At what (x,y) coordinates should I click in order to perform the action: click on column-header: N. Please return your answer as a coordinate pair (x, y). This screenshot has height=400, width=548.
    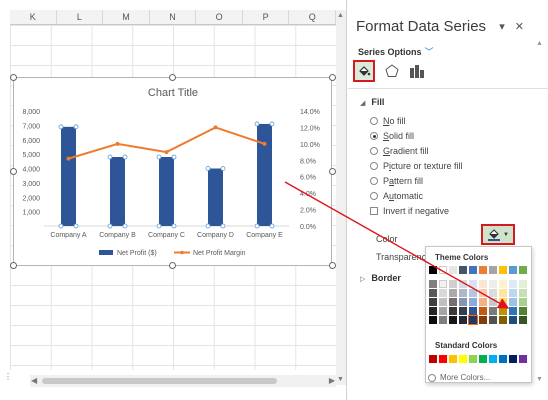
    Looking at the image, I should click on (173, 17).